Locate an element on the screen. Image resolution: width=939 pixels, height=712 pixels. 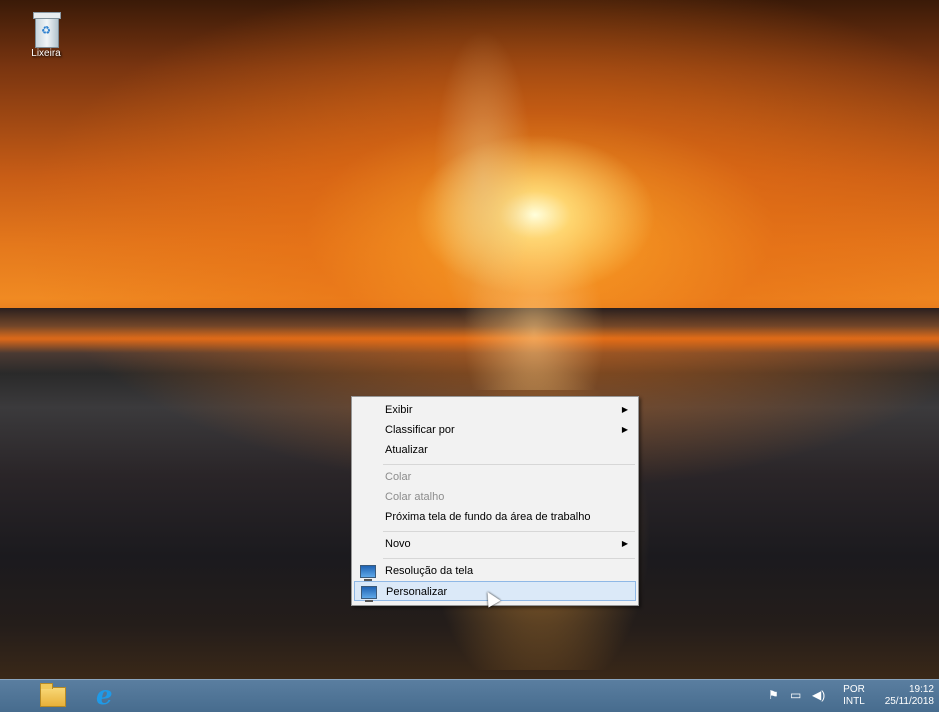
language-indicator: POR INTL is located at coordinates (854, 696).